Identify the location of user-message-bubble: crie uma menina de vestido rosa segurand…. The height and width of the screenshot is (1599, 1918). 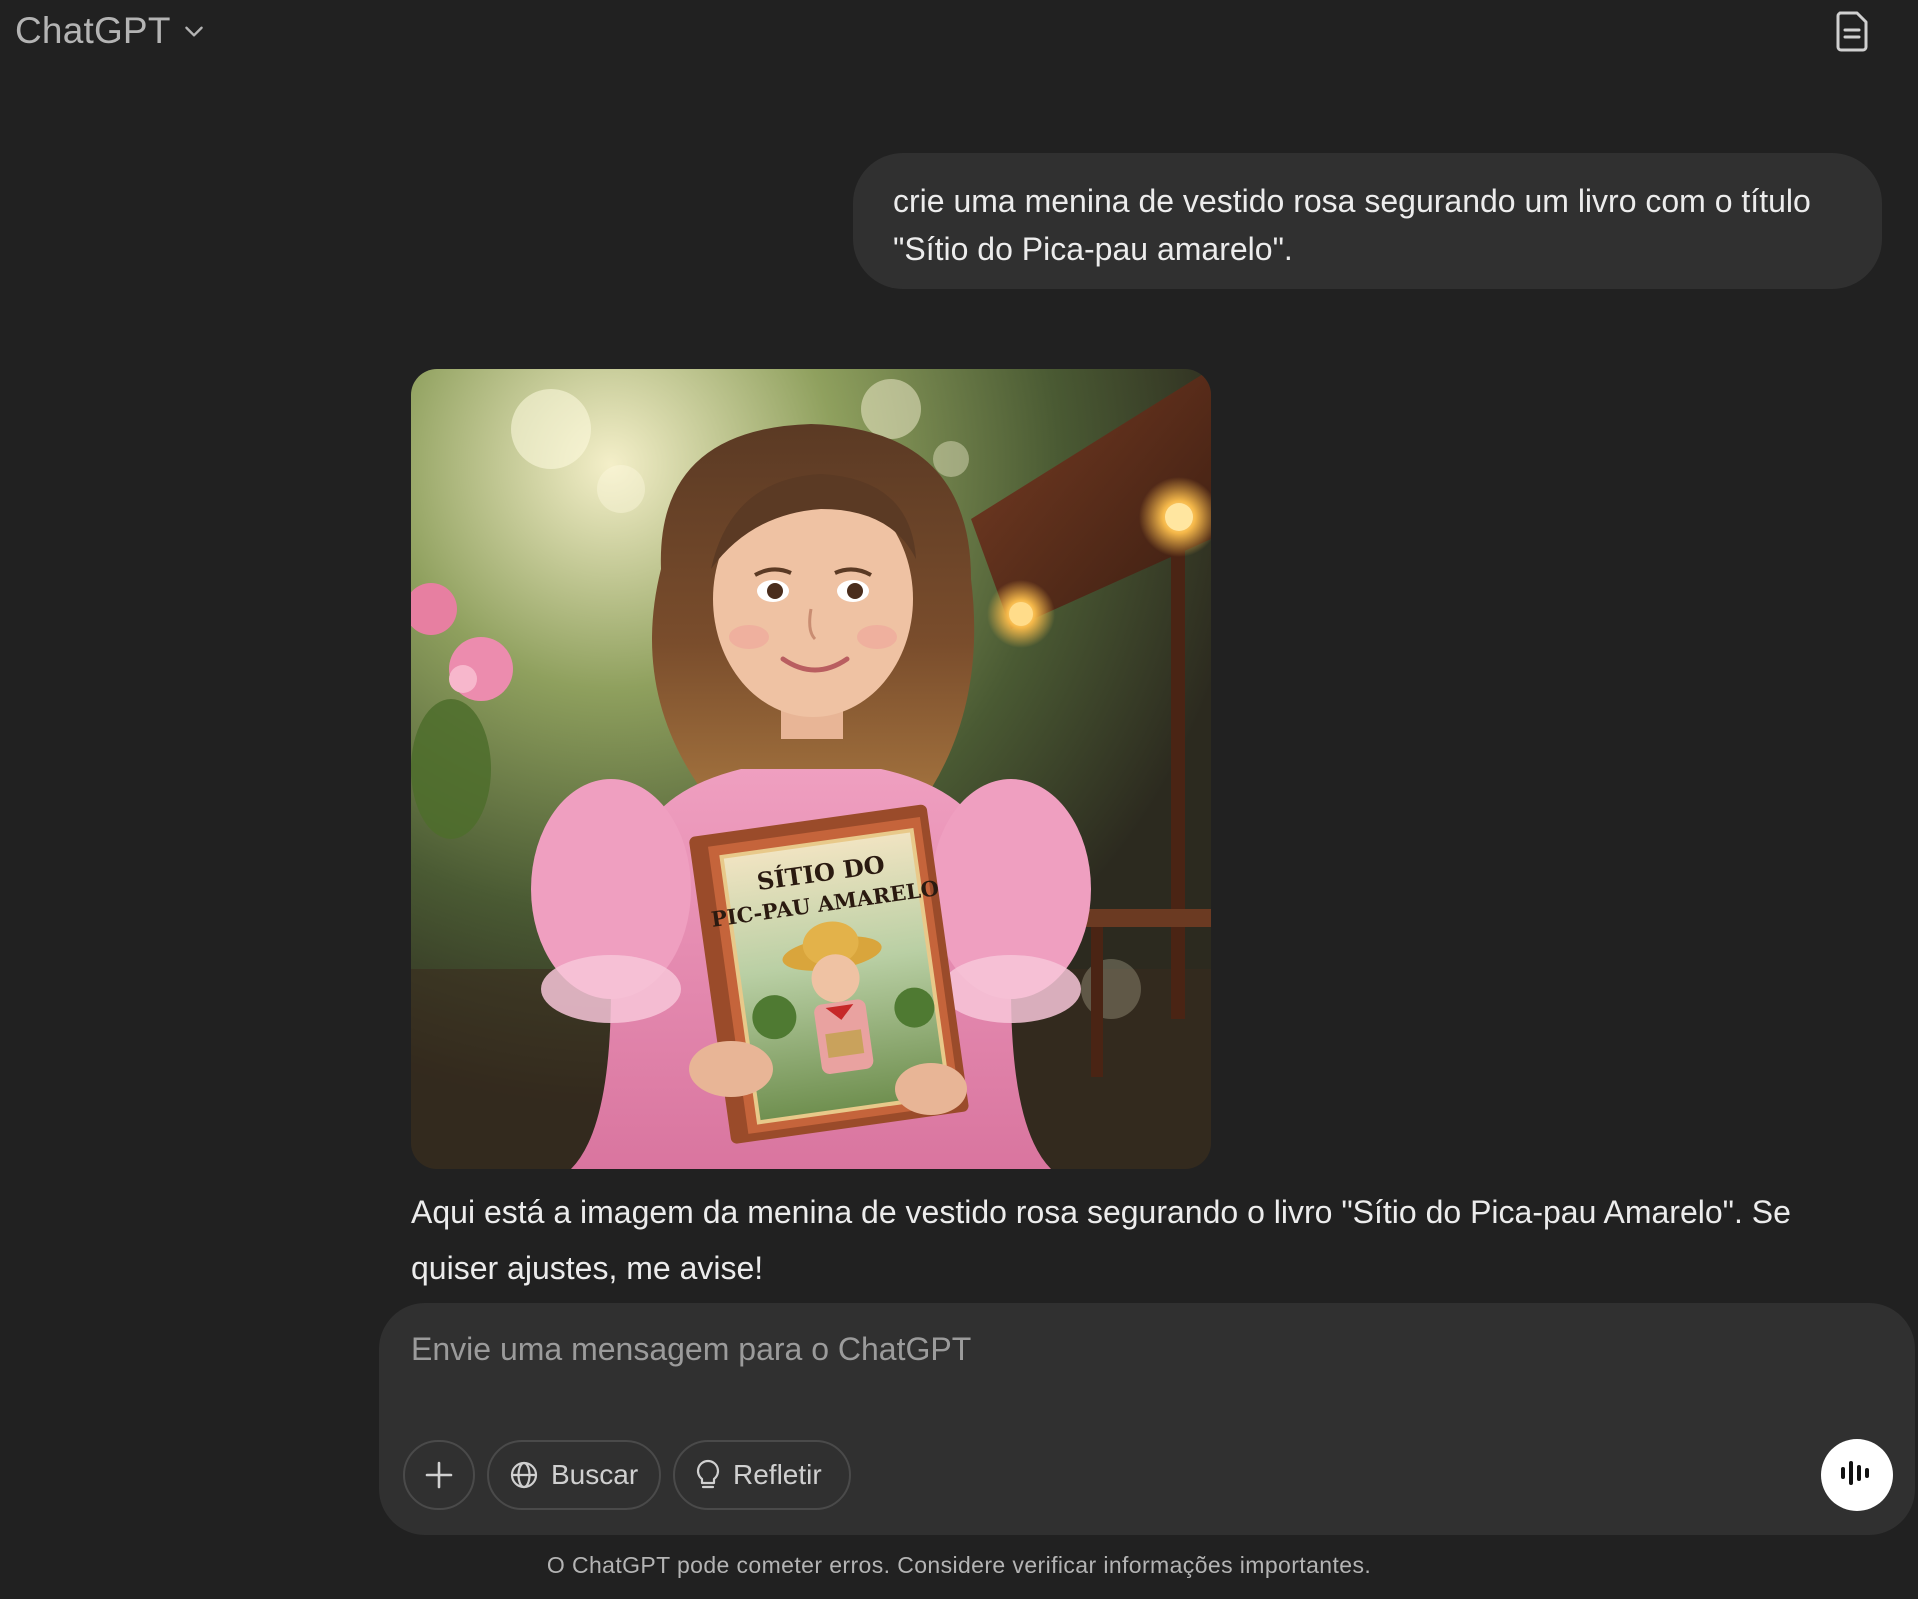
(1367, 221).